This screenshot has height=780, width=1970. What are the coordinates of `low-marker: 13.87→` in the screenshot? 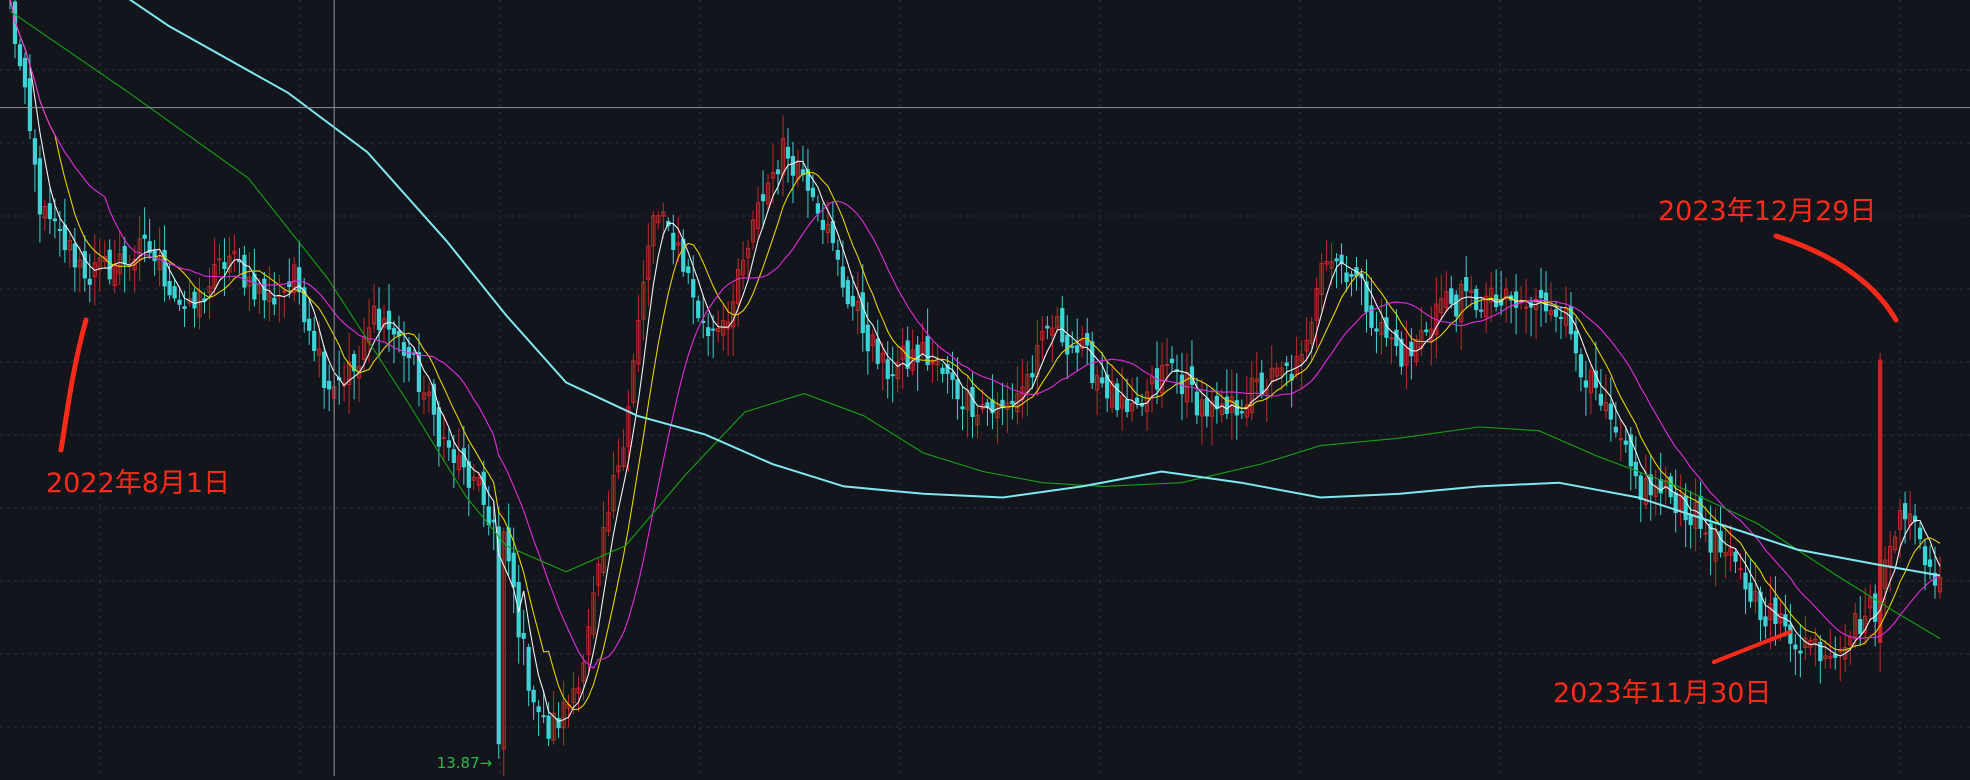 It's located at (465, 763).